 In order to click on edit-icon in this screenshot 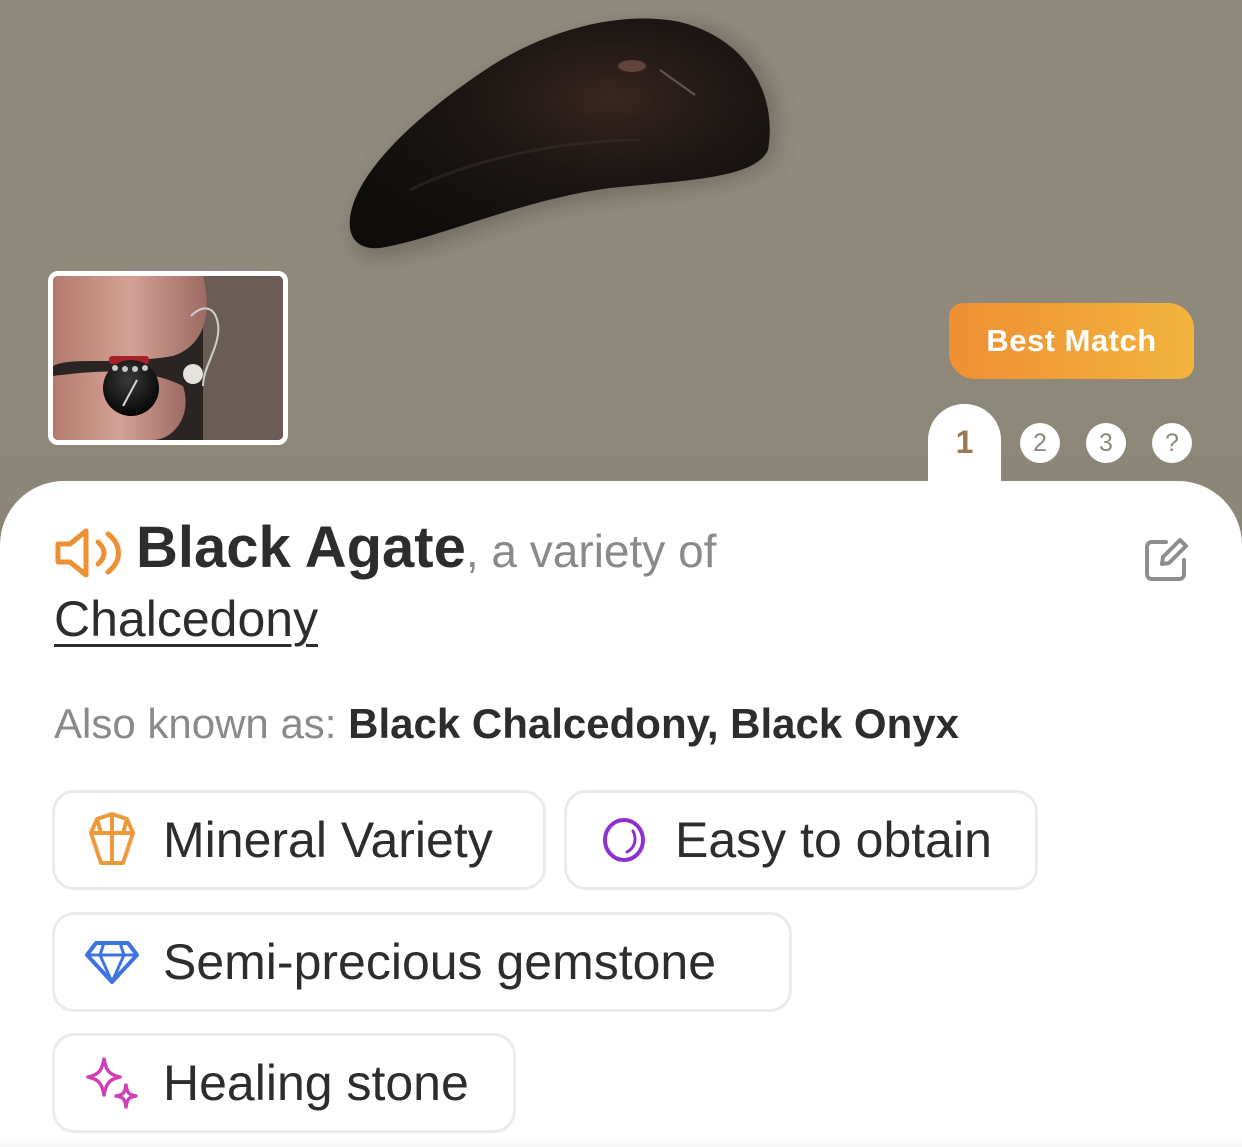, I will do `click(1166, 560)`.